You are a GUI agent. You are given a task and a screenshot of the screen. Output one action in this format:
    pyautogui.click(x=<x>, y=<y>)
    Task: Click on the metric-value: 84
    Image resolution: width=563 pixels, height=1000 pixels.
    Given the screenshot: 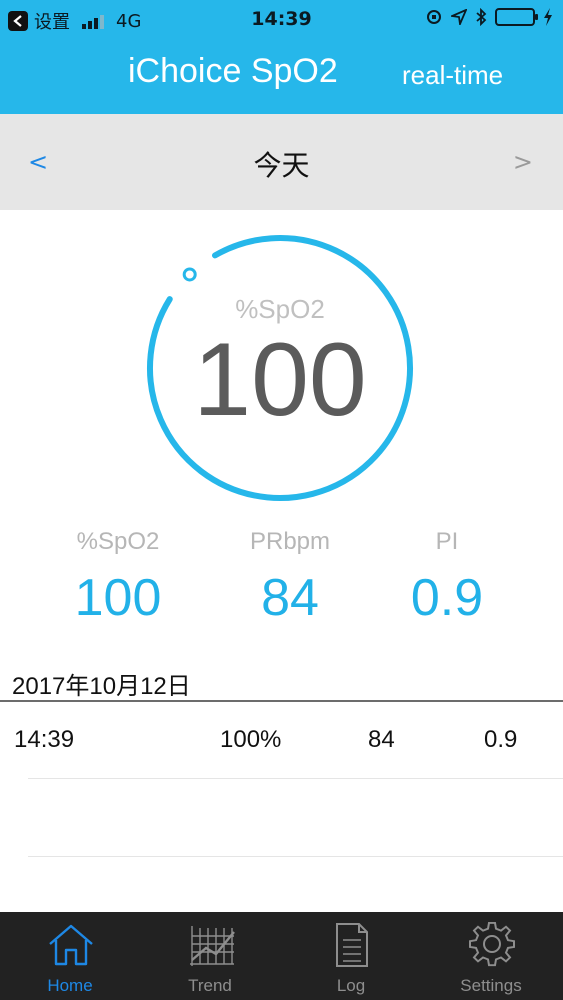 What is the action you would take?
    pyautogui.click(x=290, y=598)
    